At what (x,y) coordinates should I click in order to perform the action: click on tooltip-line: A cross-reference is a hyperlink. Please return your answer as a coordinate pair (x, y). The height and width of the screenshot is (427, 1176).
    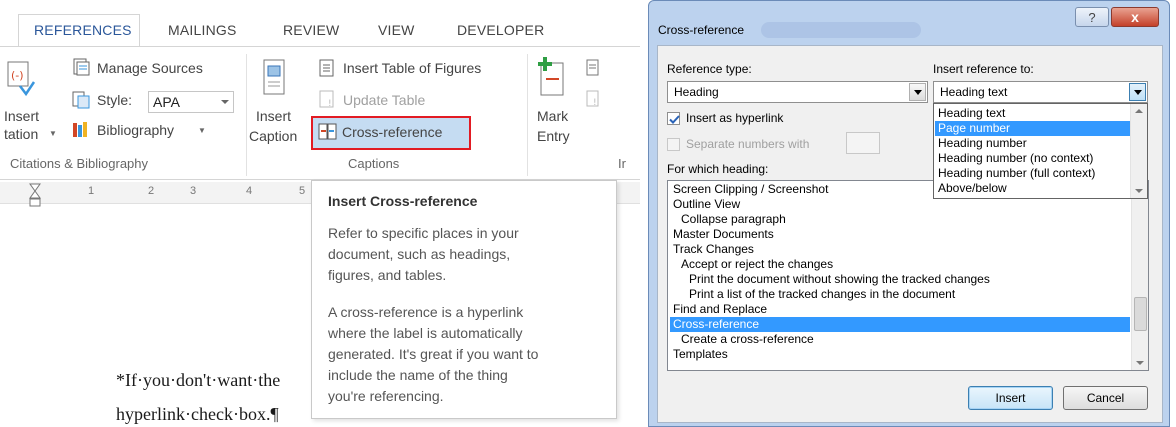
    Looking at the image, I should click on (426, 312).